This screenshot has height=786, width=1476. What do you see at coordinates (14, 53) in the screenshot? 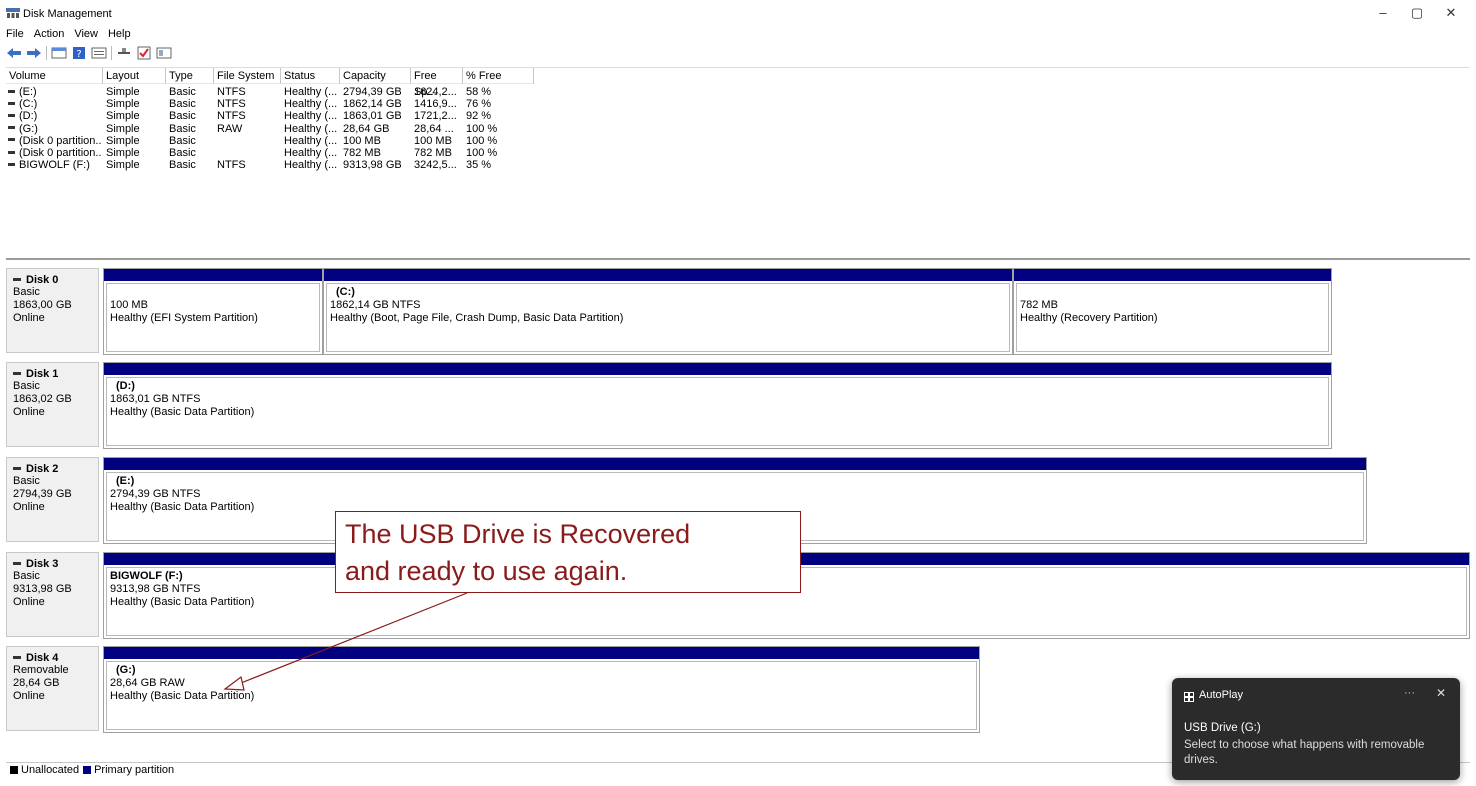
I see `back-icon` at bounding box center [14, 53].